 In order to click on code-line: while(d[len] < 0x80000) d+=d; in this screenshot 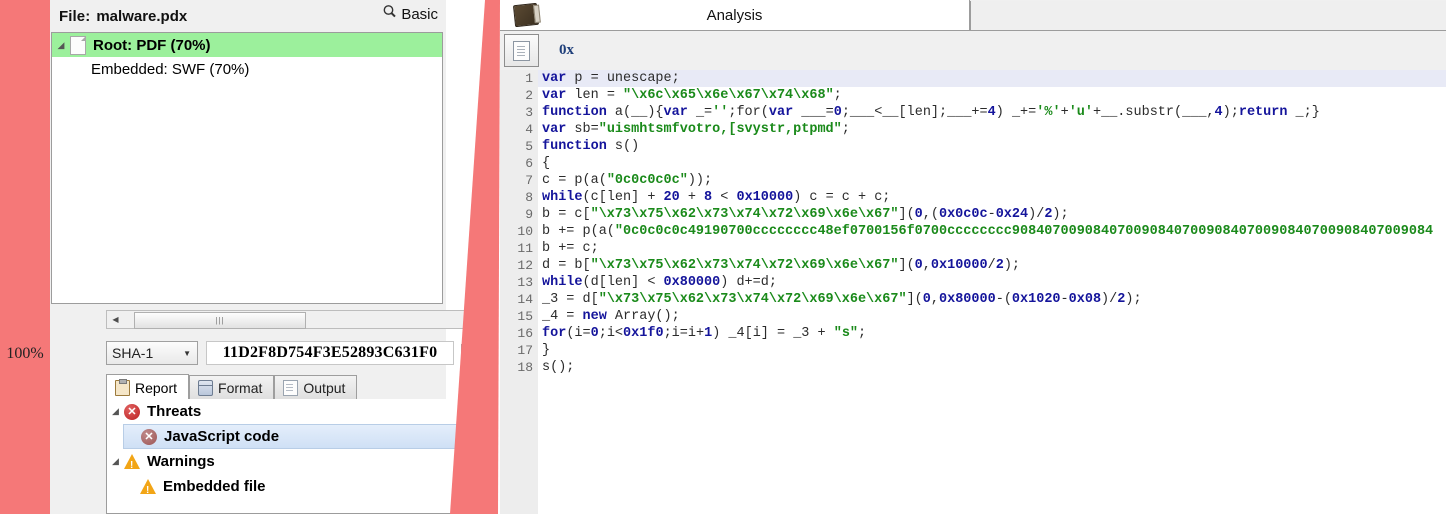, I will do `click(992, 282)`.